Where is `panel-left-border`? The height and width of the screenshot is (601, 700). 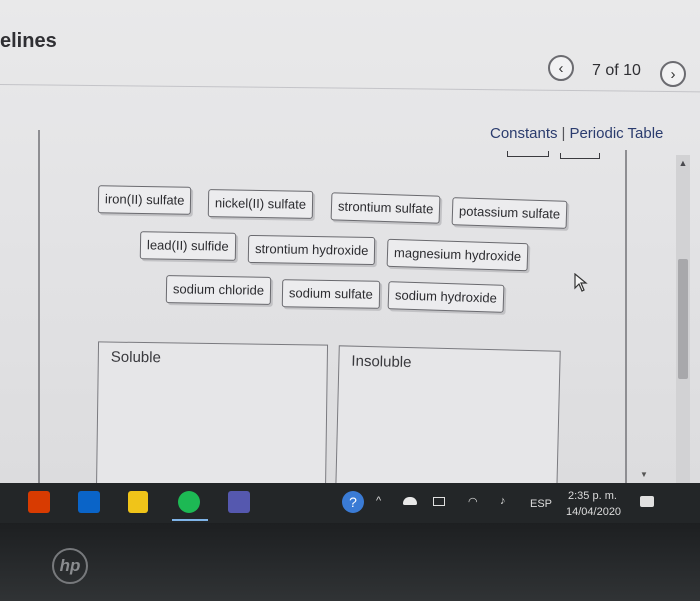
panel-left-border is located at coordinates (39, 309).